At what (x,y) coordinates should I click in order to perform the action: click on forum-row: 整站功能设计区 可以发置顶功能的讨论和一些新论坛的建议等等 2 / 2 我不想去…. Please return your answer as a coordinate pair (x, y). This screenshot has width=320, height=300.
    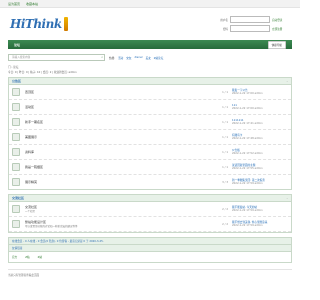
    Looking at the image, I should click on (150, 224).